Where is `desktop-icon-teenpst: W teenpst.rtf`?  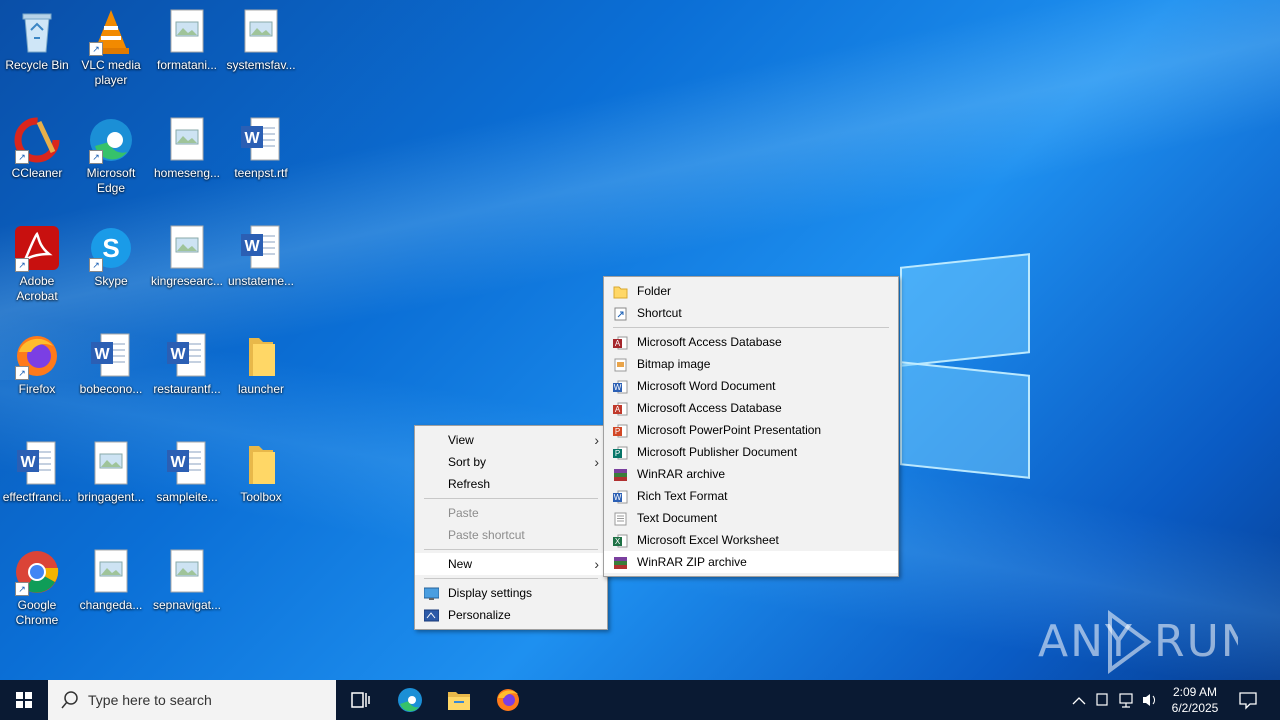 desktop-icon-teenpst: W teenpst.rtf is located at coordinates (261, 148).